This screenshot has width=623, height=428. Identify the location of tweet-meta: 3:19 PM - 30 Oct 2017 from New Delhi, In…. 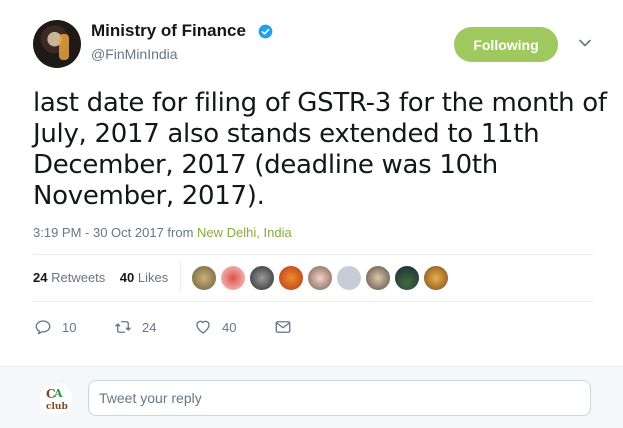
(162, 232).